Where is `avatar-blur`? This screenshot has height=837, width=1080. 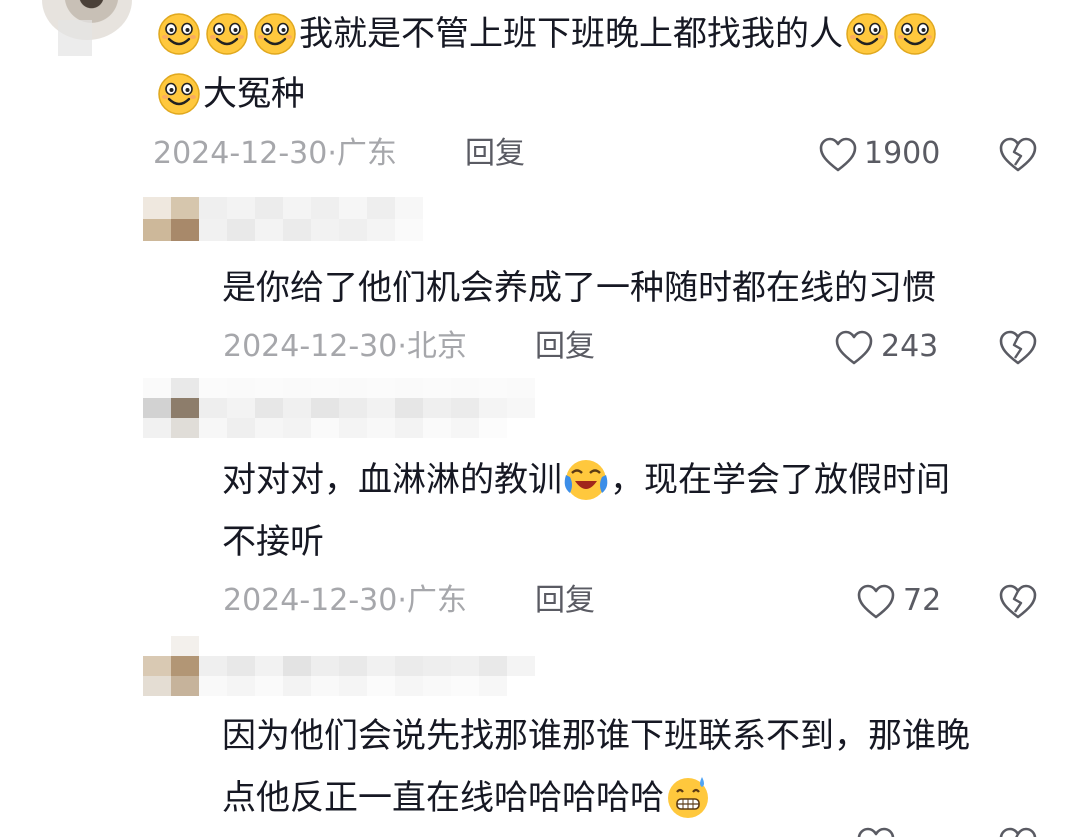 avatar-blur is located at coordinates (75, 38).